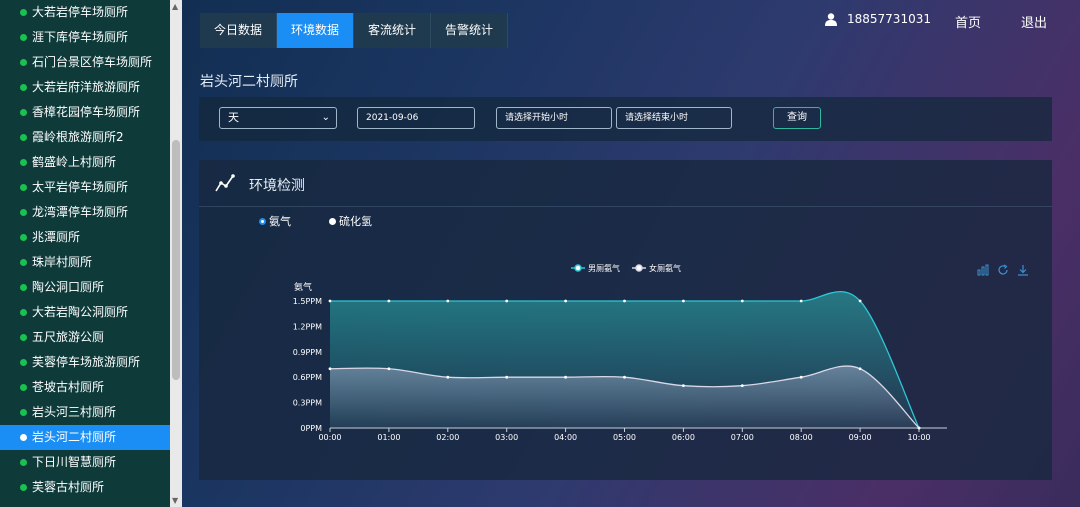 This screenshot has width=1080, height=507. Describe the element at coordinates (68, 287) in the screenshot. I see `sidebar-item-label: 陶公洞口厕所` at that location.